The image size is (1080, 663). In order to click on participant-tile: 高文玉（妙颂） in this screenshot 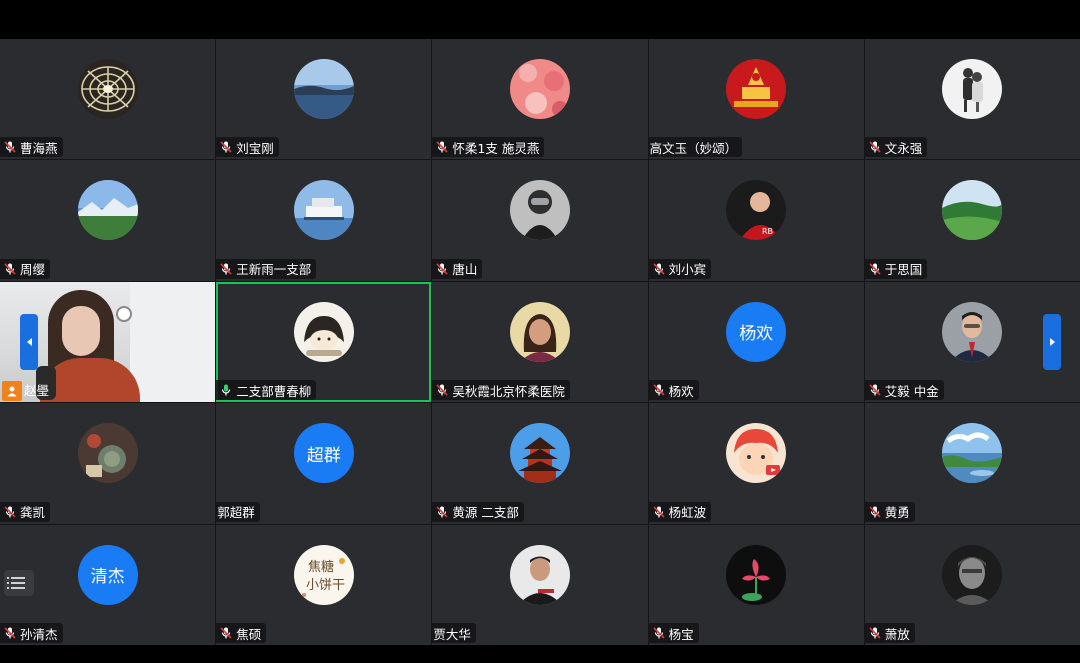, I will do `click(756, 99)`.